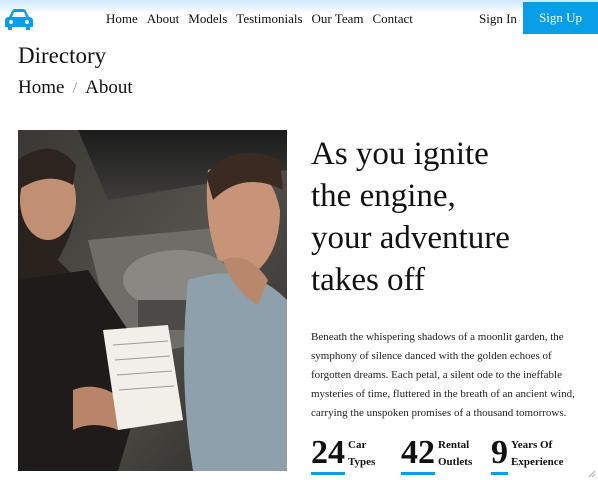 Image resolution: width=598 pixels, height=480 pixels. What do you see at coordinates (499, 454) in the screenshot?
I see `stat-value: 9` at bounding box center [499, 454].